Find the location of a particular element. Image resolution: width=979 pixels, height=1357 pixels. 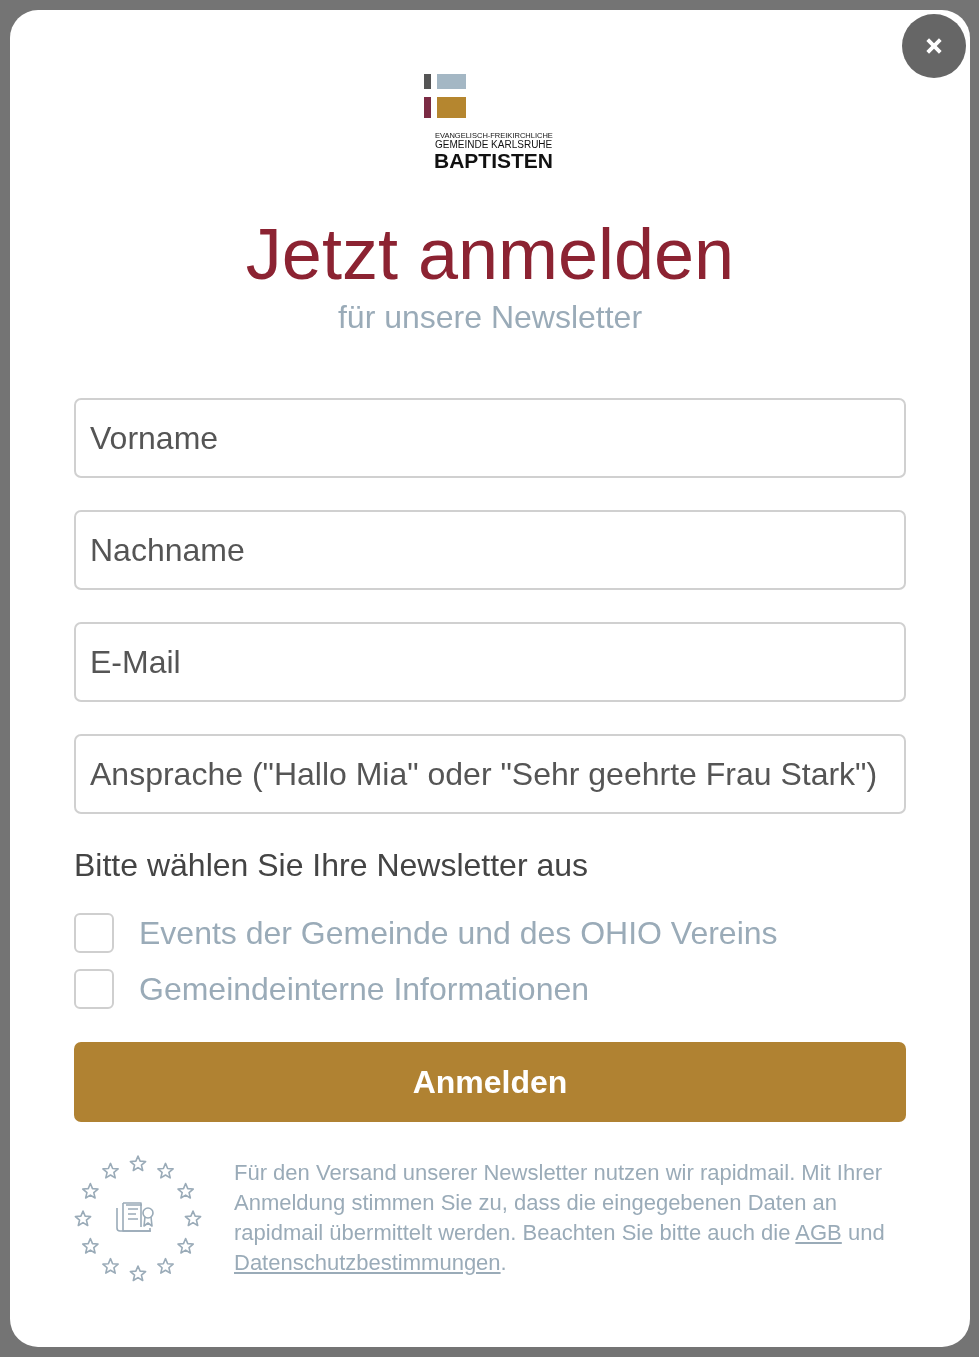

input-field: Ansprache ("Hallo Mia" oder "Sehr geehrte Frau Stark") is located at coordinates (490, 774).